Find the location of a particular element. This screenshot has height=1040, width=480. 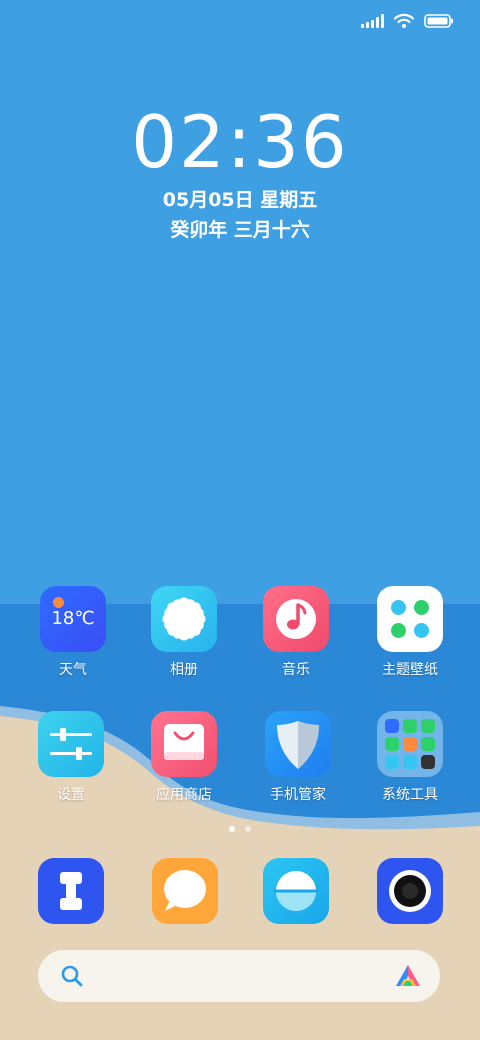

app-label: 音乐 is located at coordinates (296, 670).